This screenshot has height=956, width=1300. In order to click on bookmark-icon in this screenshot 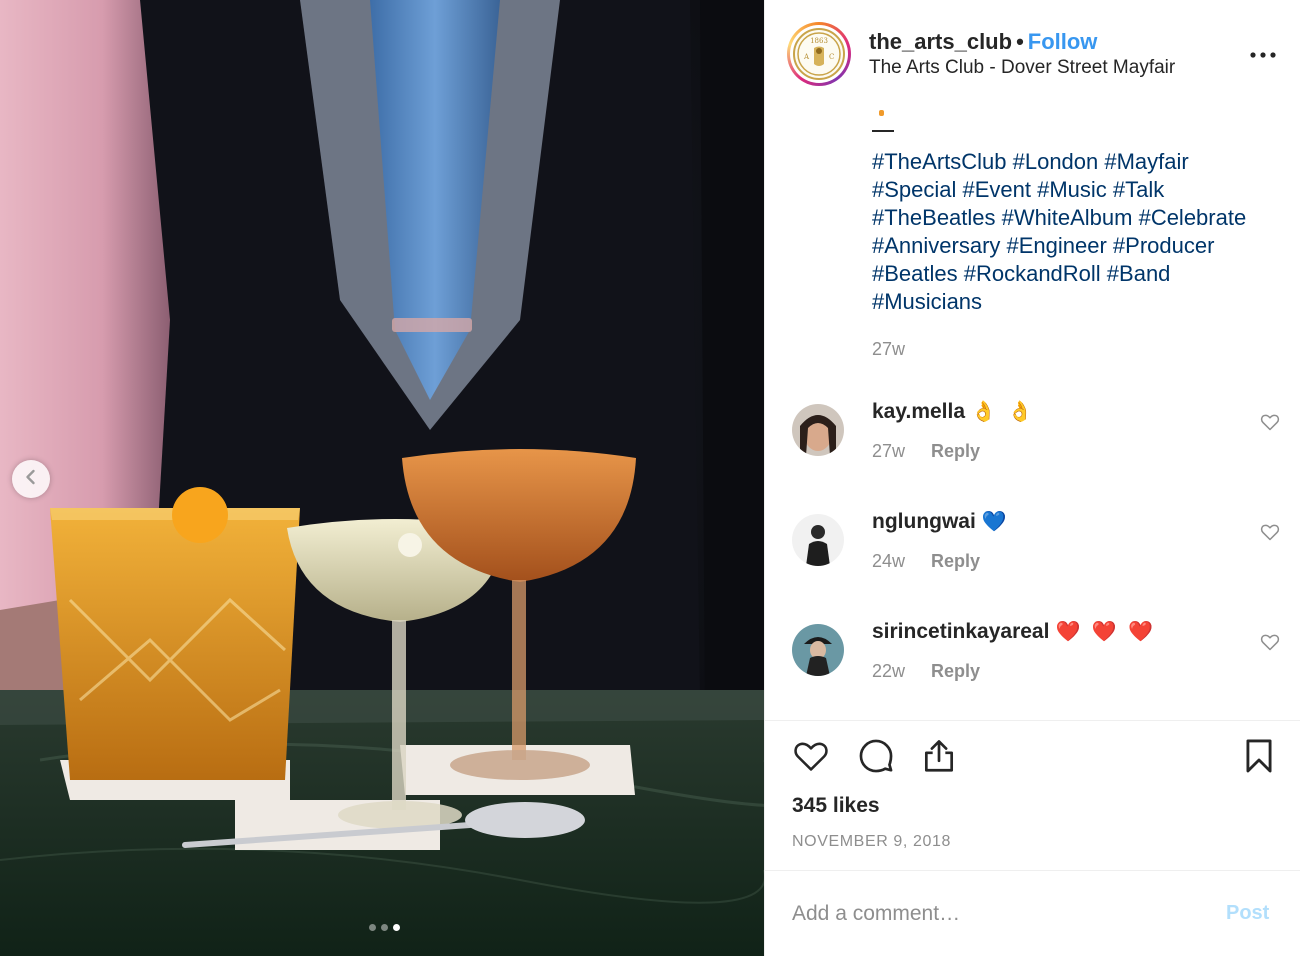, I will do `click(1259, 758)`.